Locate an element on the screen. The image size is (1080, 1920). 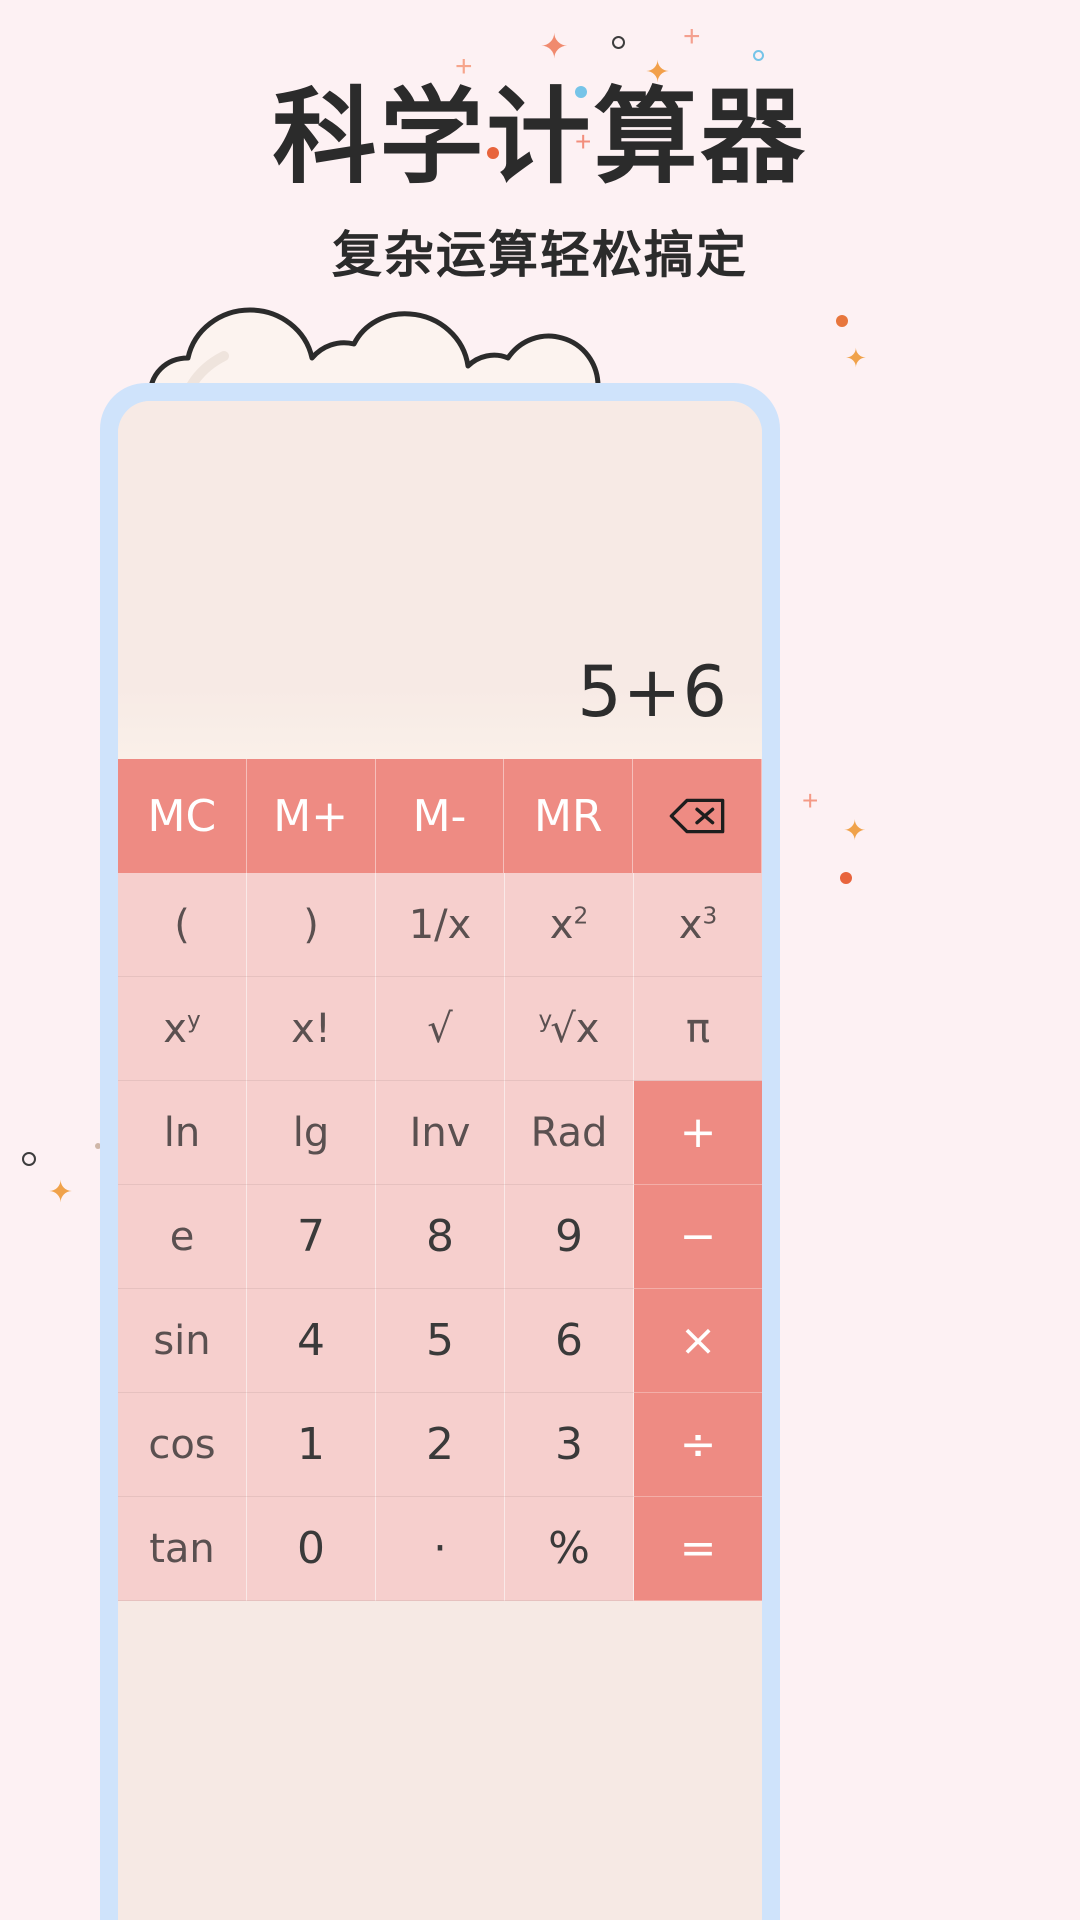
key-reciprocal: 1/x is located at coordinates (440, 925).